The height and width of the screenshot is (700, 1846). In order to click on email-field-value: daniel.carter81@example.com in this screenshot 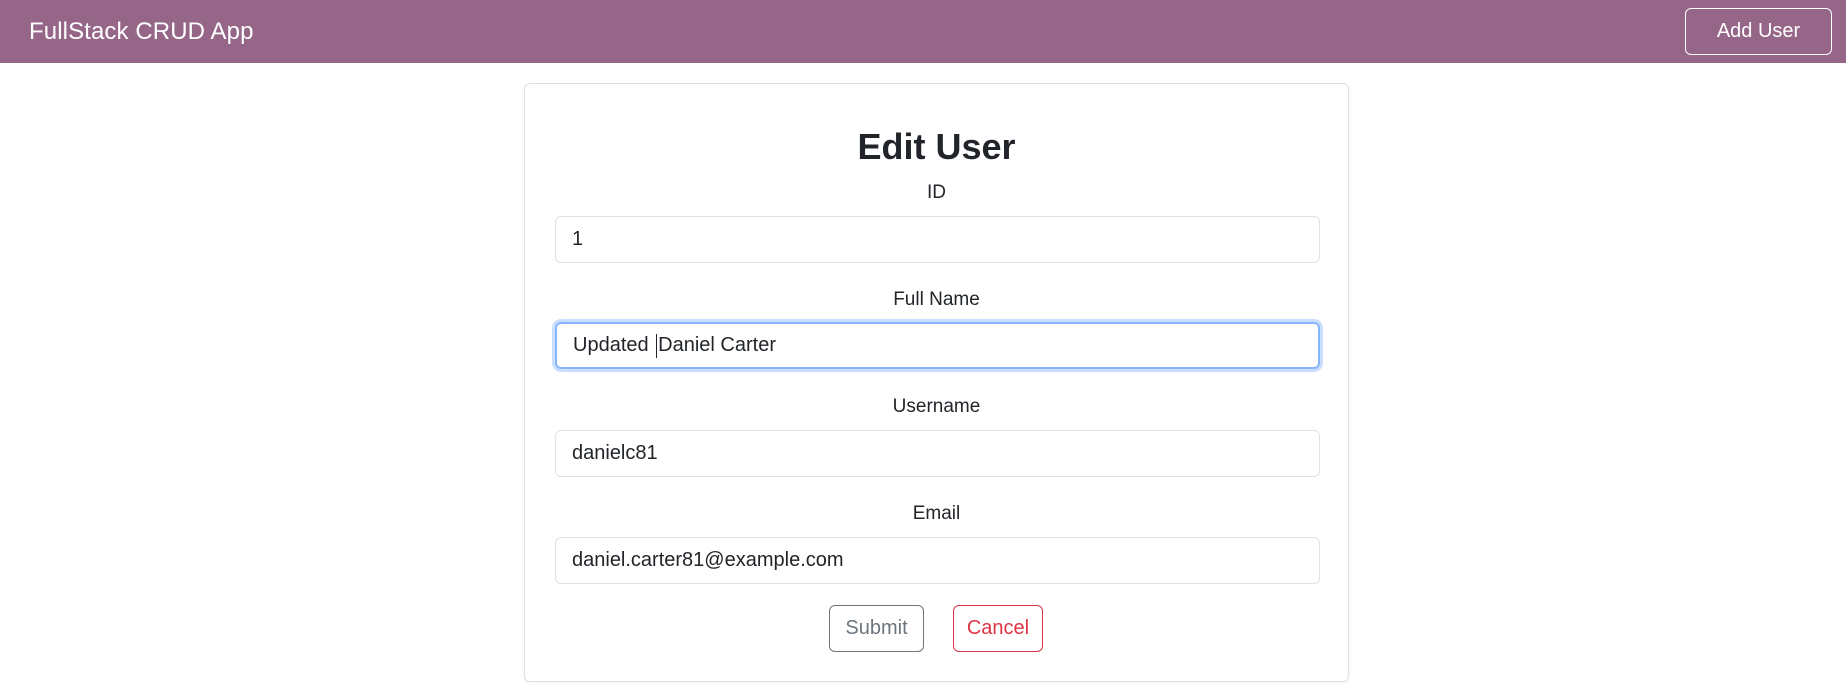, I will do `click(708, 560)`.